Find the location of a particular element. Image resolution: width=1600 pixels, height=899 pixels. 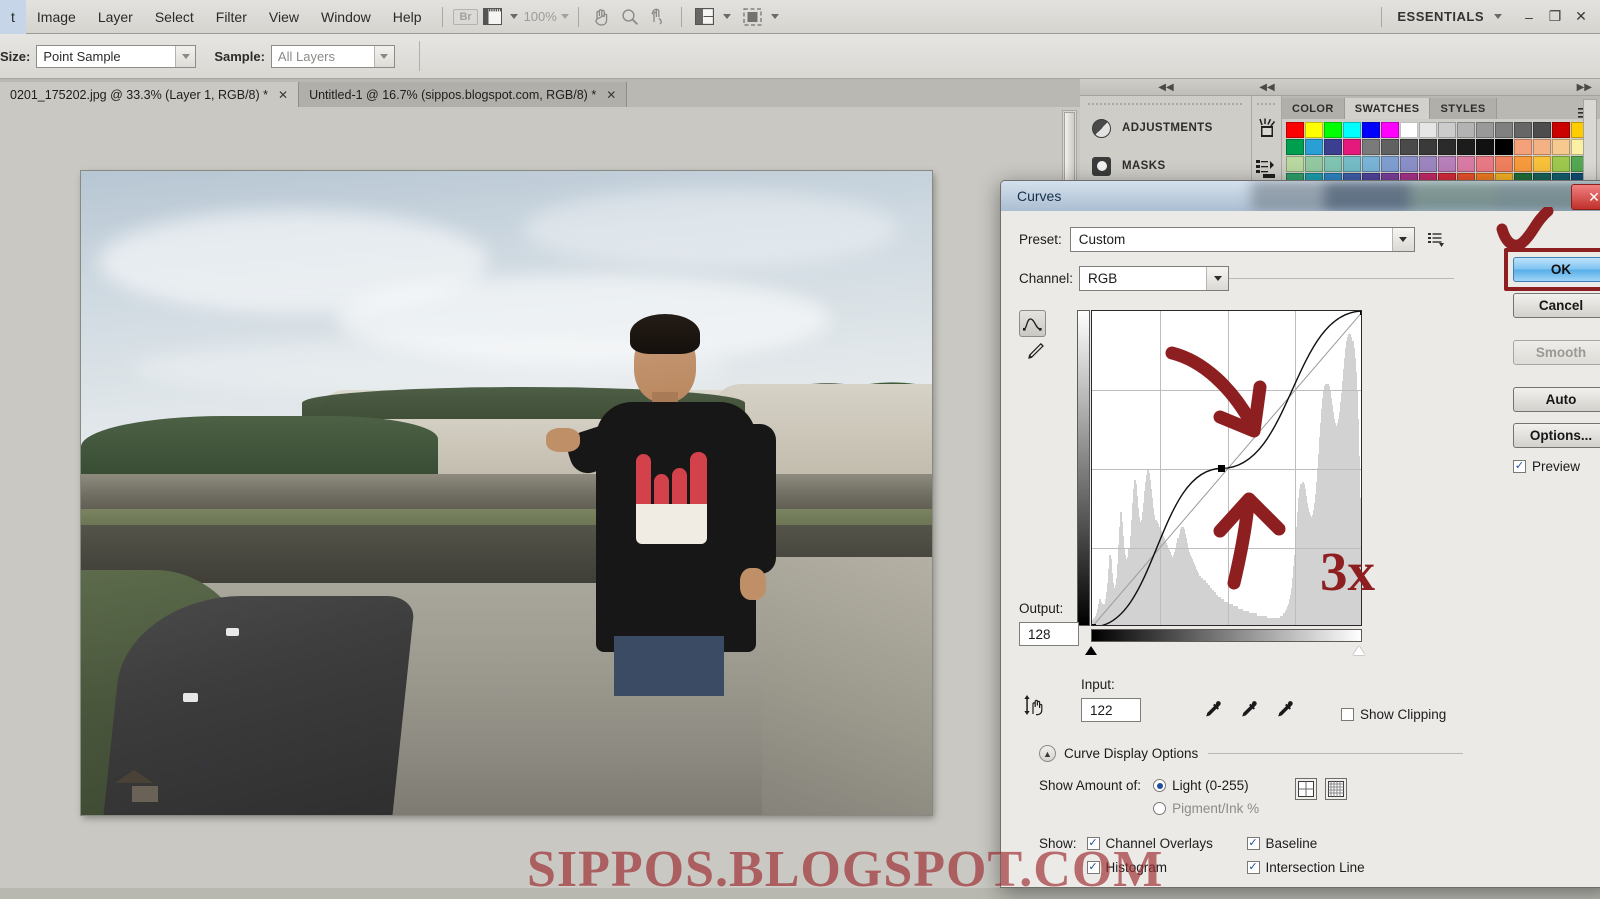

radio-light is located at coordinates (1159, 785).